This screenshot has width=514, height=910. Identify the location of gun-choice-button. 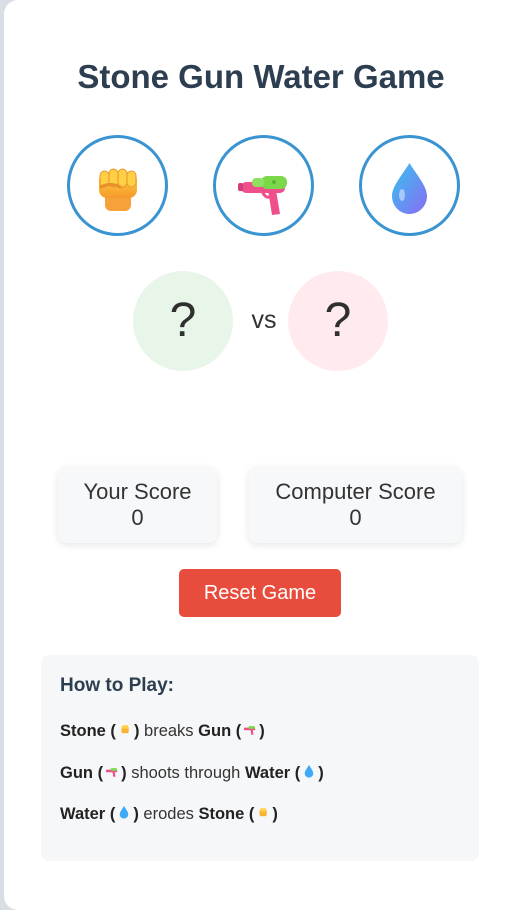
(263, 185).